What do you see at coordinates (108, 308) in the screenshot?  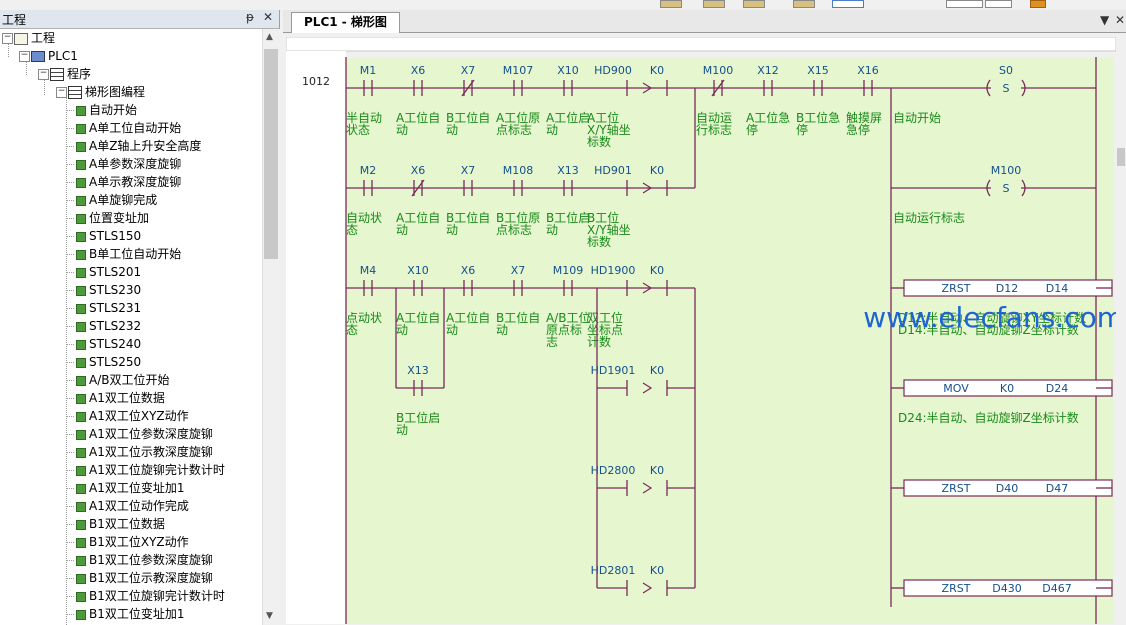 I see `tree-item: STLS231` at bounding box center [108, 308].